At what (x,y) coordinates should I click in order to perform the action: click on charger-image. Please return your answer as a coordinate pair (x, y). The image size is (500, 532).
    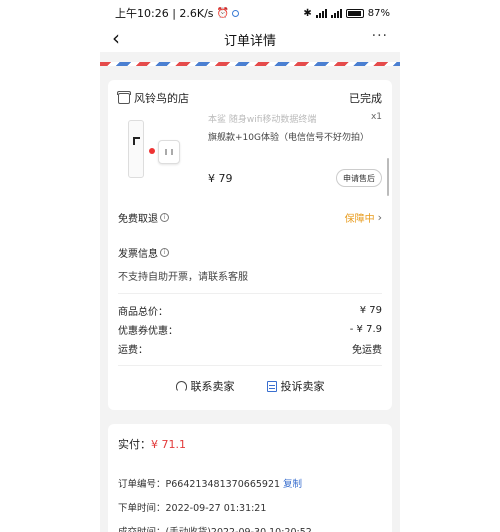
    Looking at the image, I should click on (169, 152).